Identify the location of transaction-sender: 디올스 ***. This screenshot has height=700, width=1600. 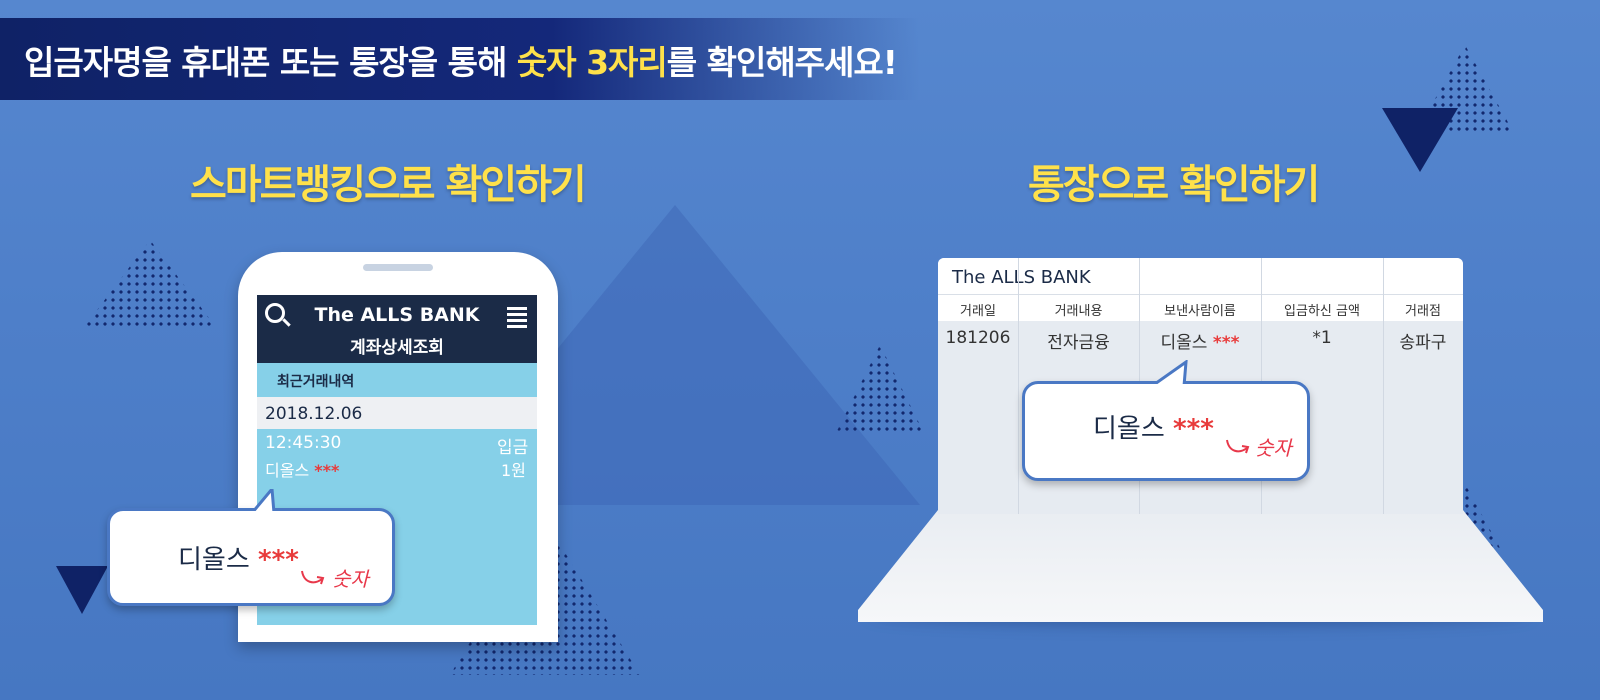
(302, 469).